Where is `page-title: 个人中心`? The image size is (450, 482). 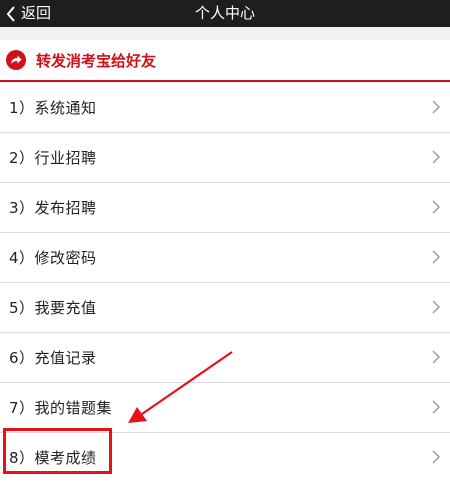 page-title: 个人中心 is located at coordinates (224, 13).